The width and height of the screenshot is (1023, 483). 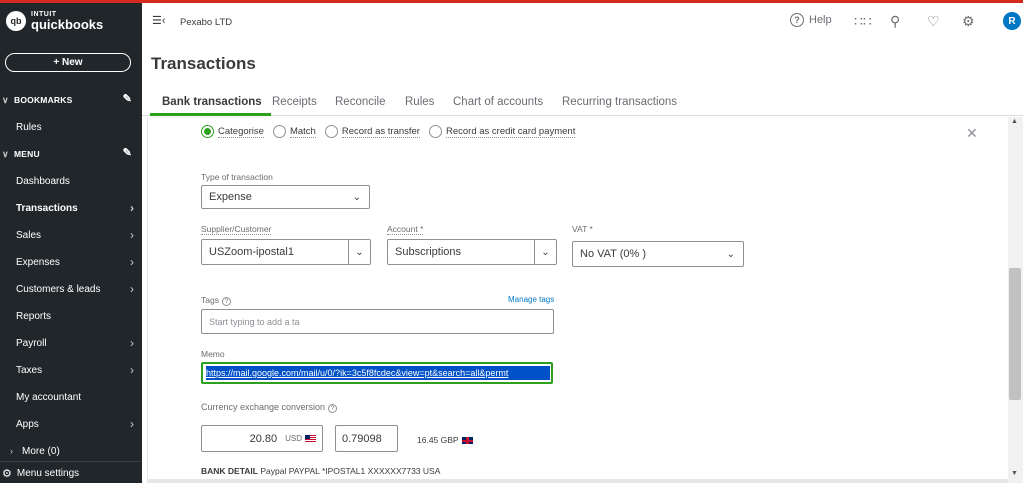 I want to click on supplier-customer-field: USZoom-ipostal1 ⌄, so click(x=286, y=252).